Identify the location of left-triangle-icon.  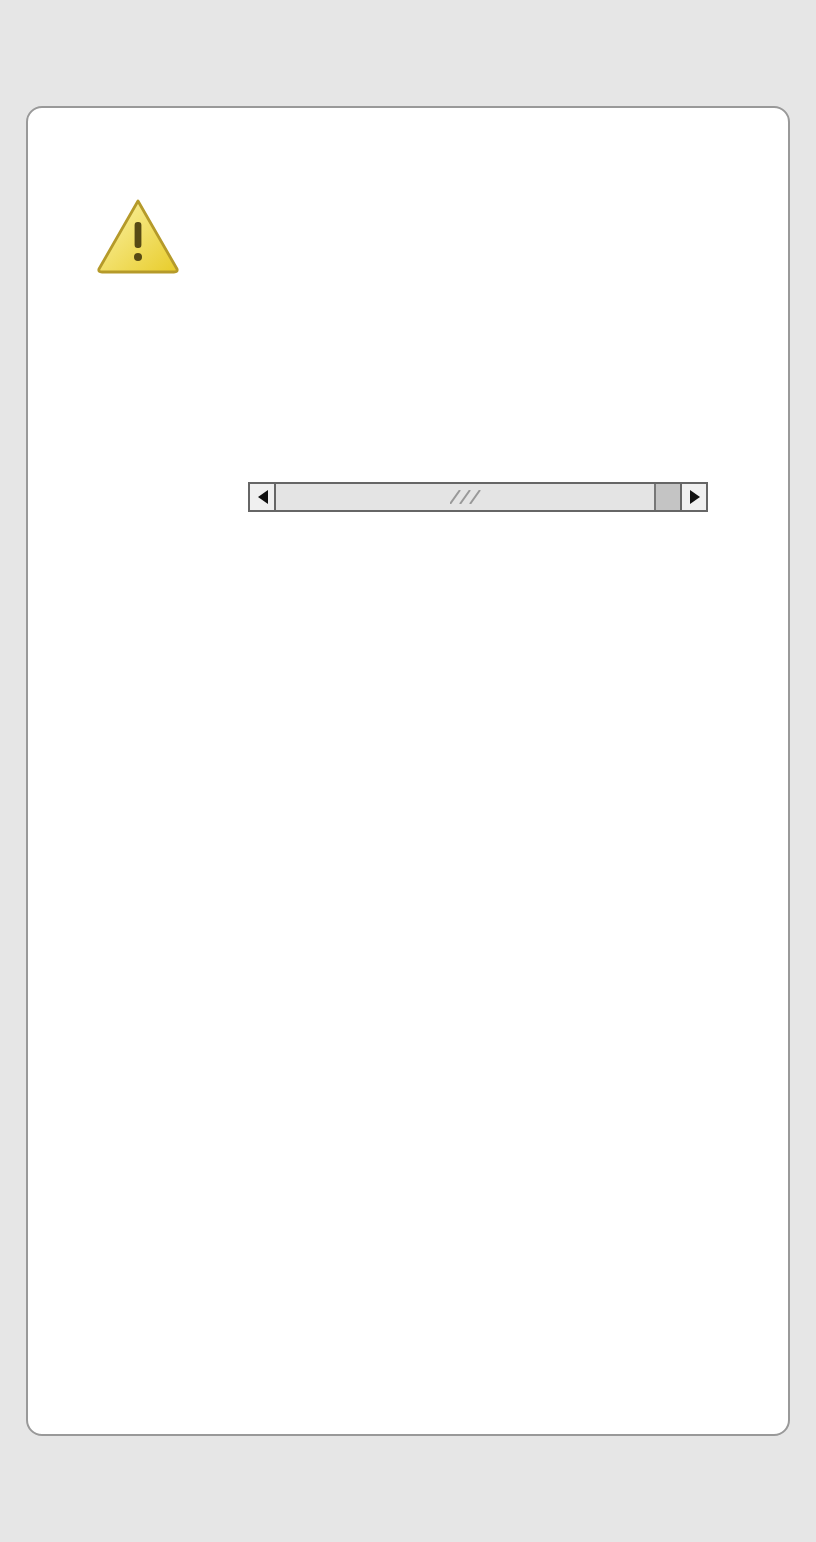
(262, 497).